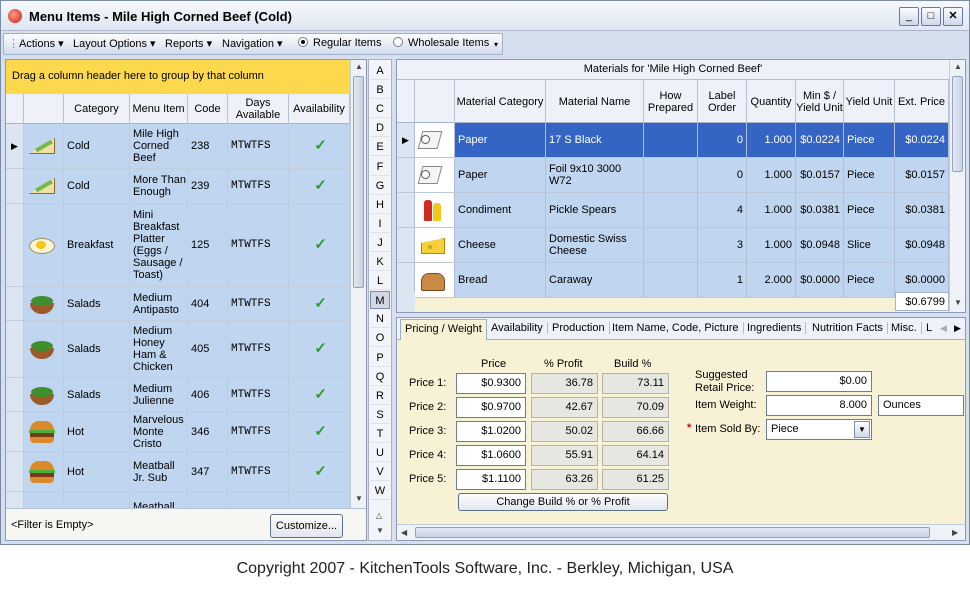 The height and width of the screenshot is (598, 970). I want to click on menu-item-cell: Medium Julienne, so click(159, 394).